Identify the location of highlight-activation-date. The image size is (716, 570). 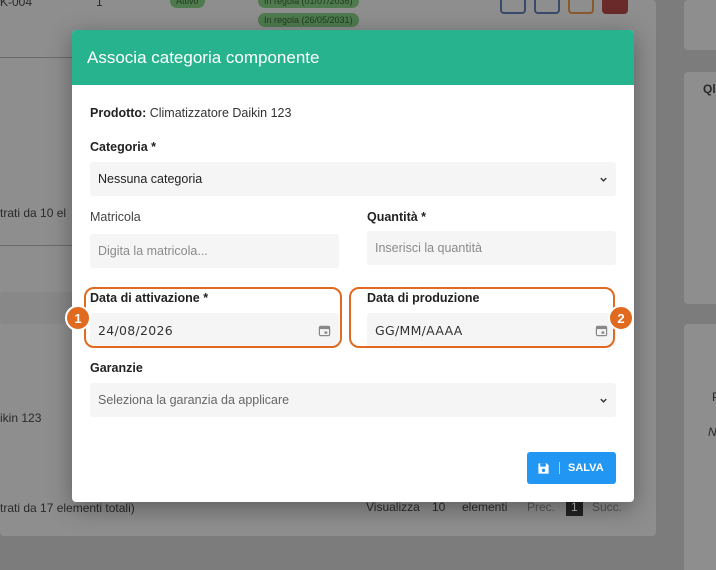
(213, 317).